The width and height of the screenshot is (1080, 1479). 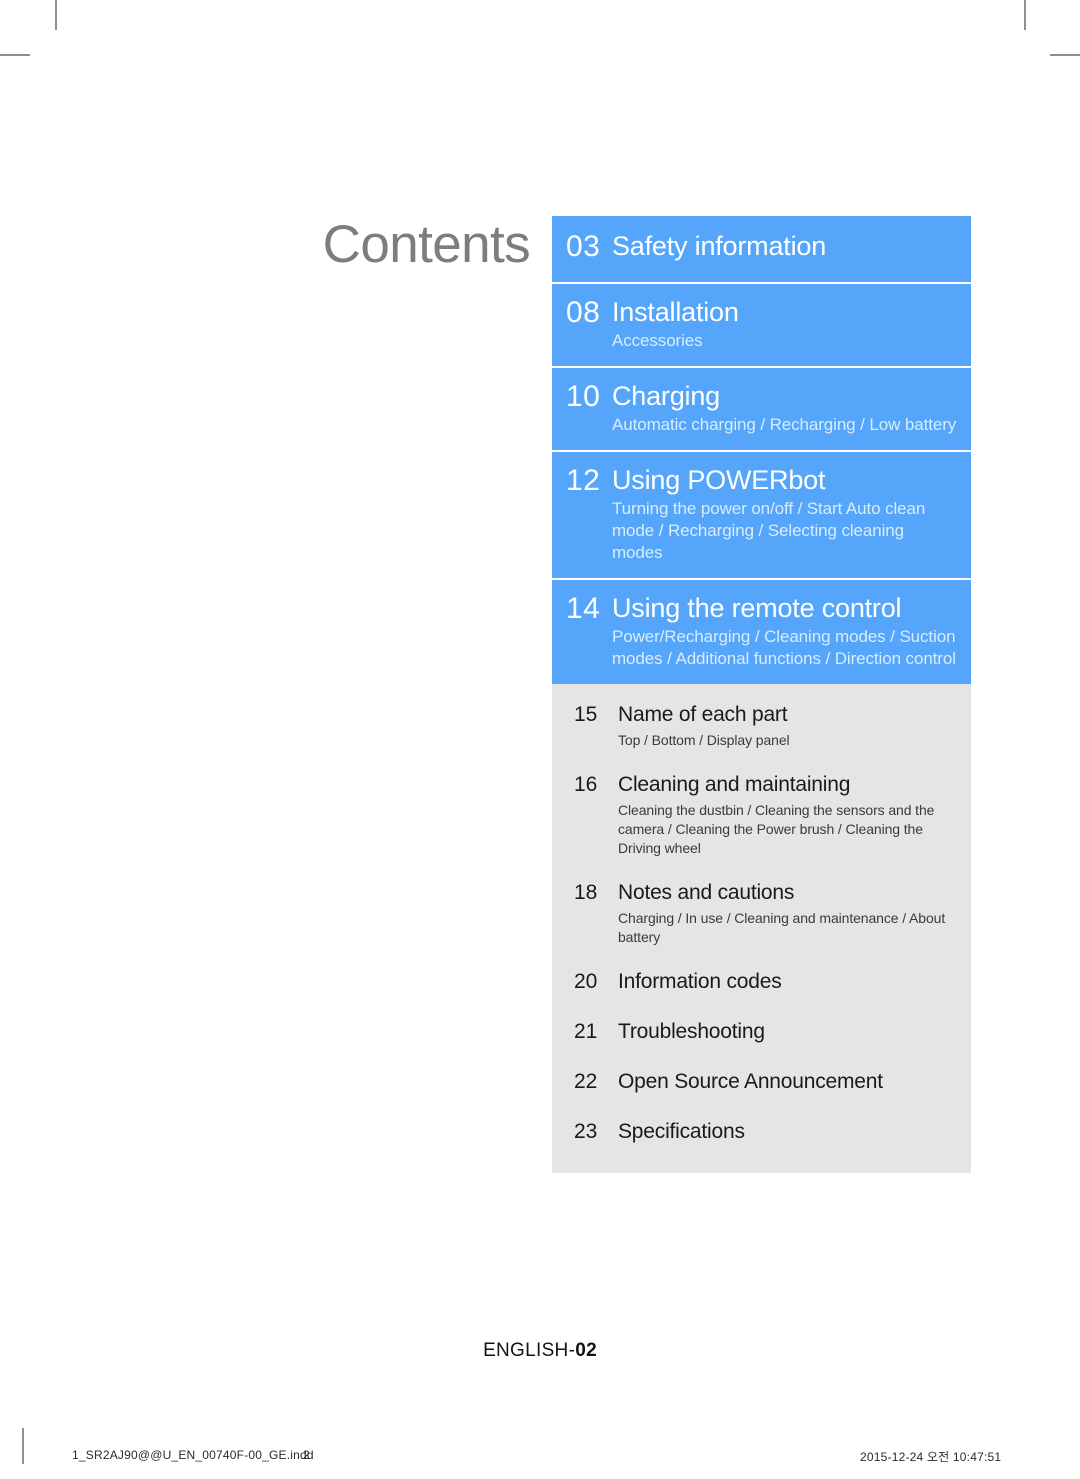 I want to click on toc-entry-subtitle: Top / Bottom / Display panel, so click(x=704, y=740).